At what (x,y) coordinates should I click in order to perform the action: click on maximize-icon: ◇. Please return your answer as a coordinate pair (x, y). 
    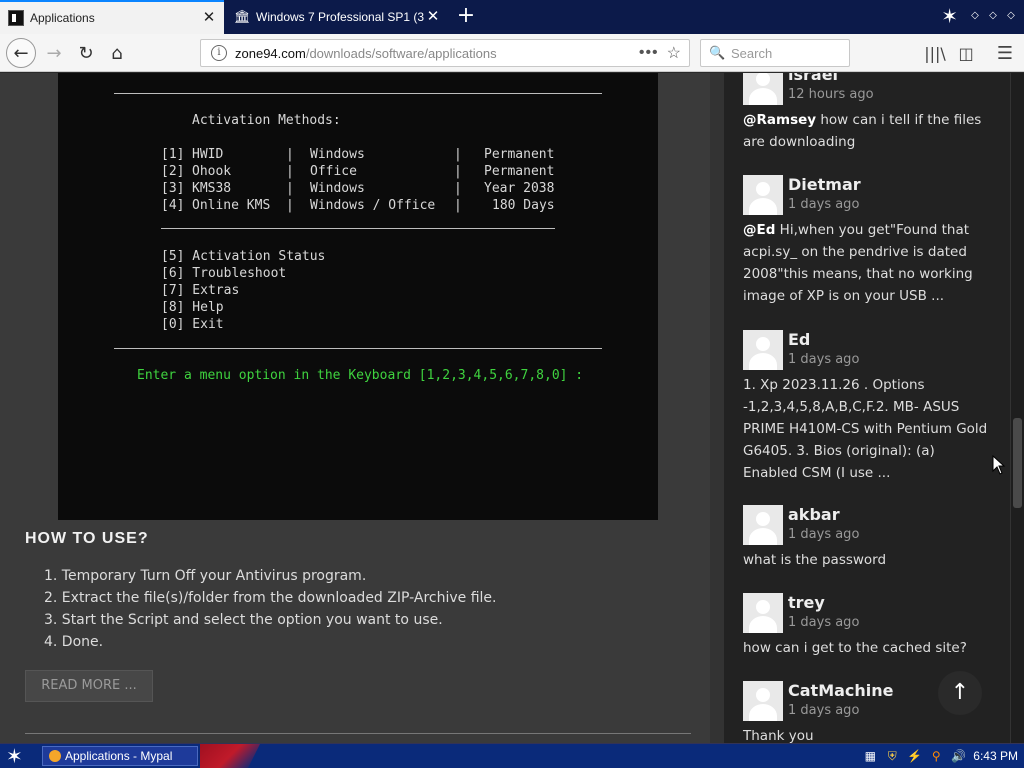
    Looking at the image, I should click on (993, 16).